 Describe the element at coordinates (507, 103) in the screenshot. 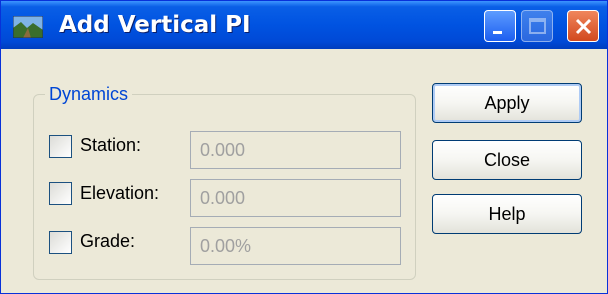

I see `apply-button: Apply` at that location.